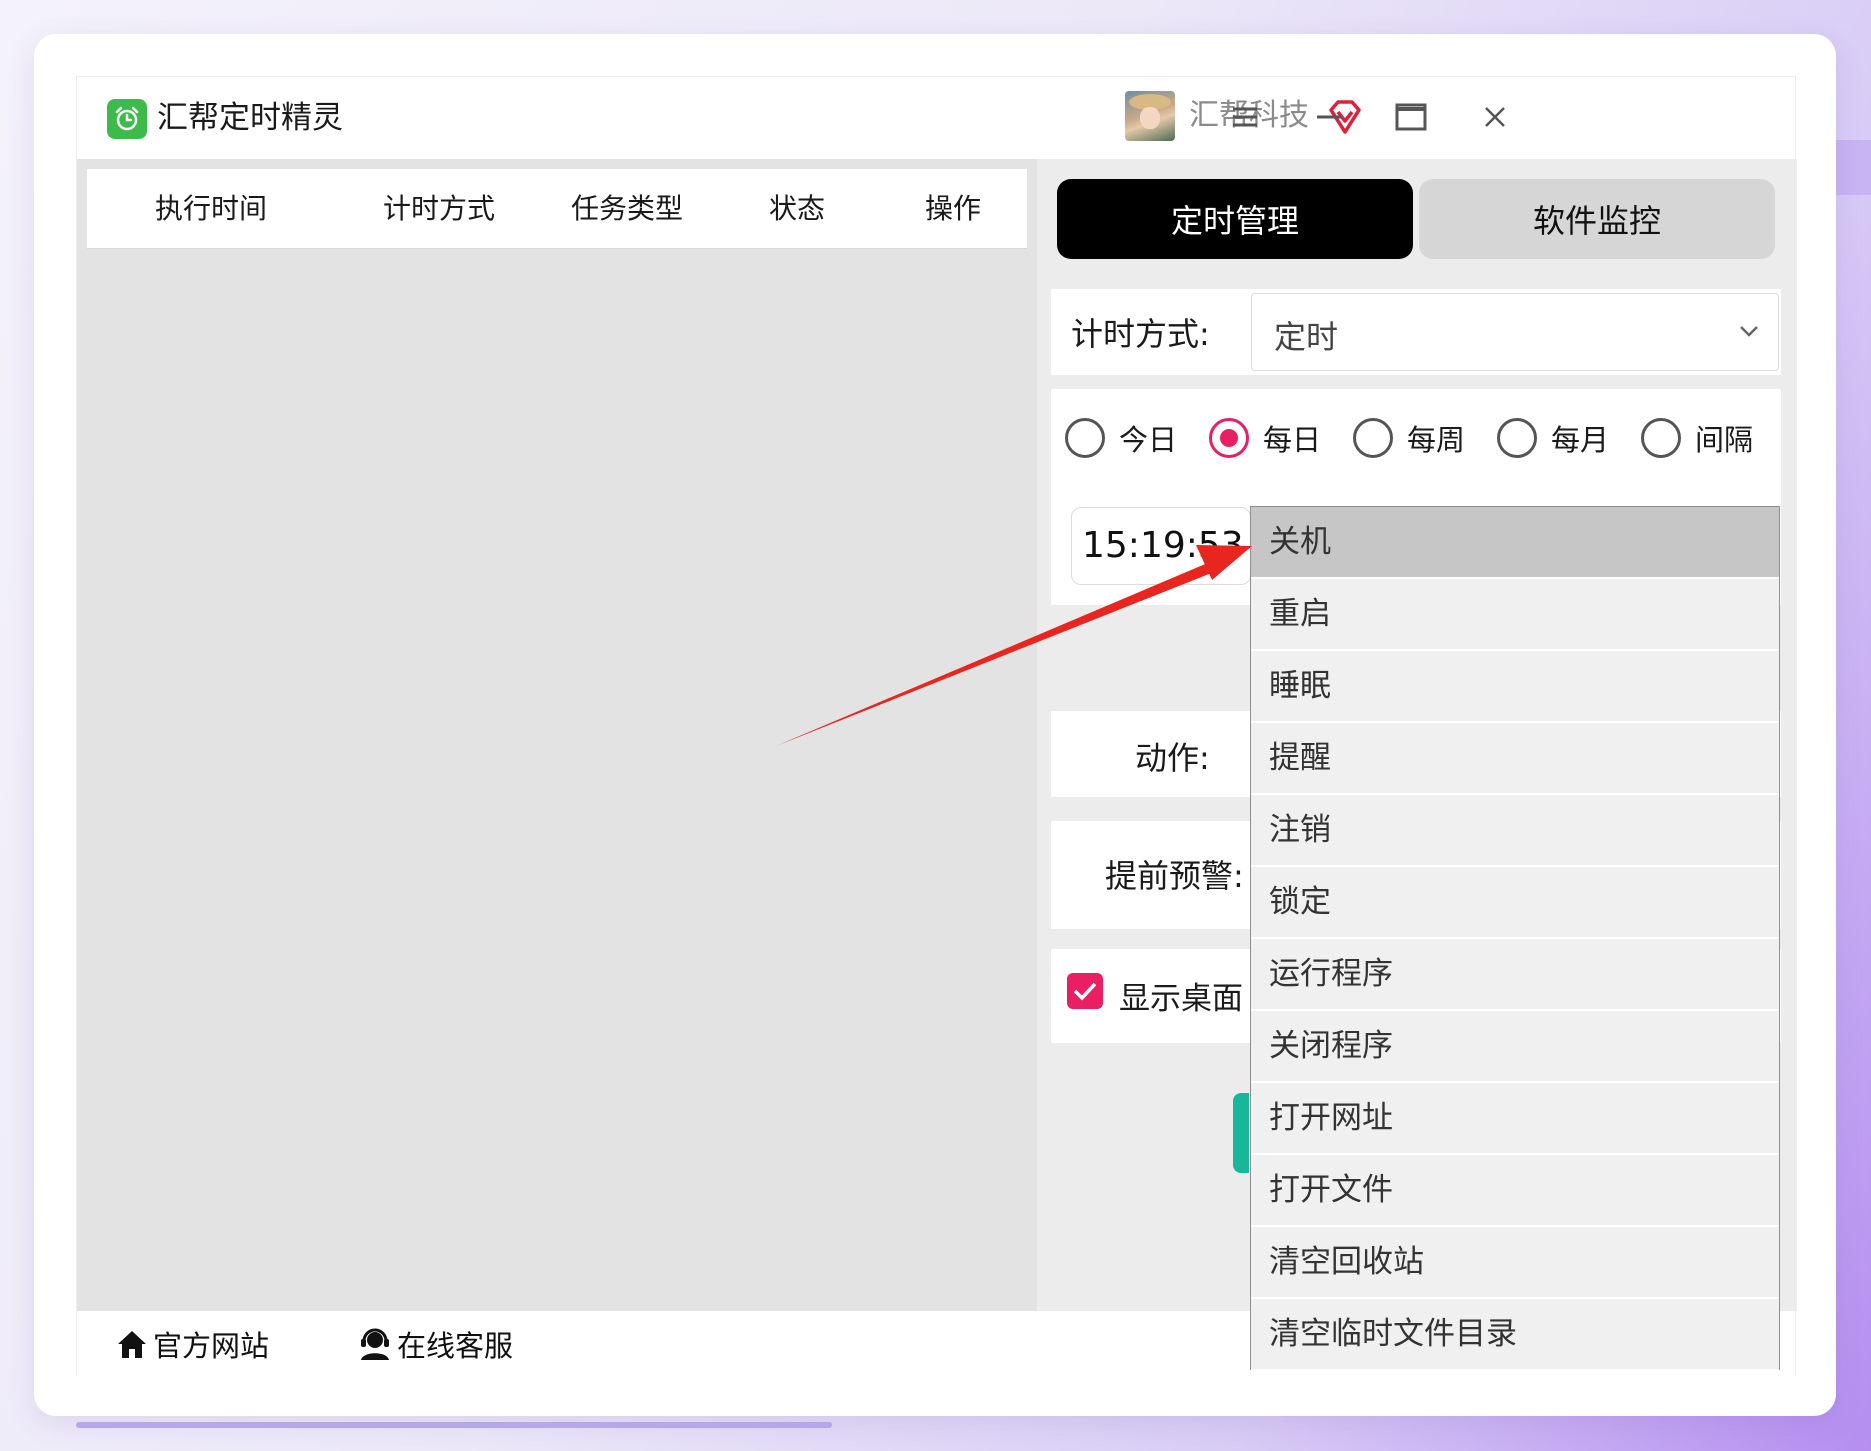 This screenshot has width=1871, height=1451. Describe the element at coordinates (1850, 167) in the screenshot. I see `background-band` at that location.